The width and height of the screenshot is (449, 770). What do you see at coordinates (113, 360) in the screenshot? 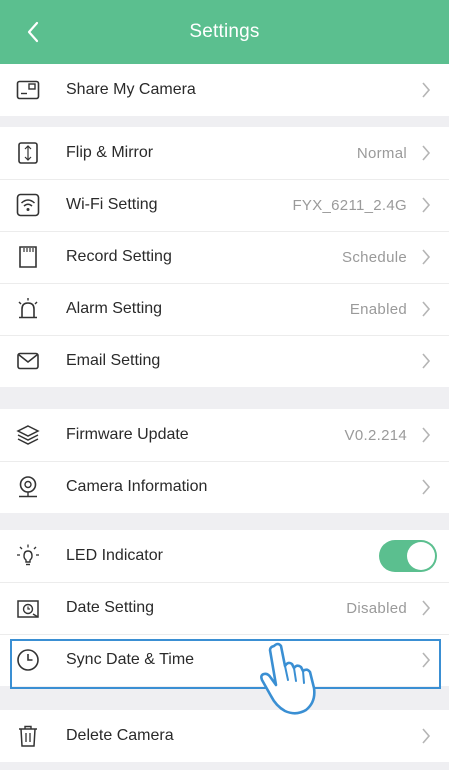
I see `row-label: Email Setting` at bounding box center [113, 360].